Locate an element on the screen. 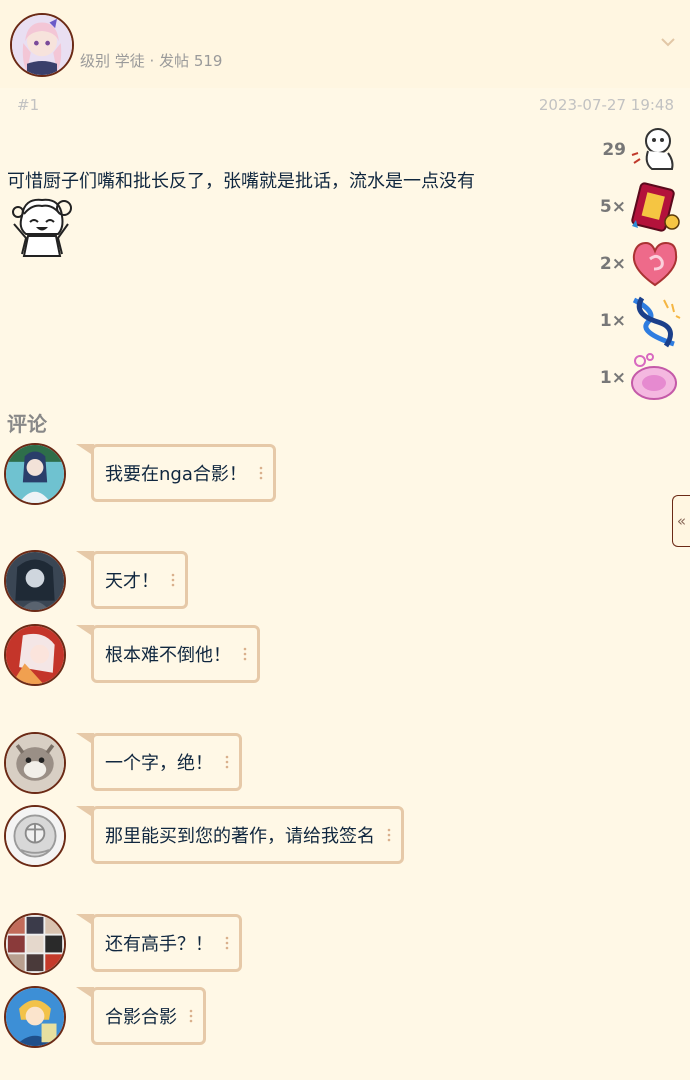 This screenshot has height=1080, width=690. author-avatar is located at coordinates (42, 45).